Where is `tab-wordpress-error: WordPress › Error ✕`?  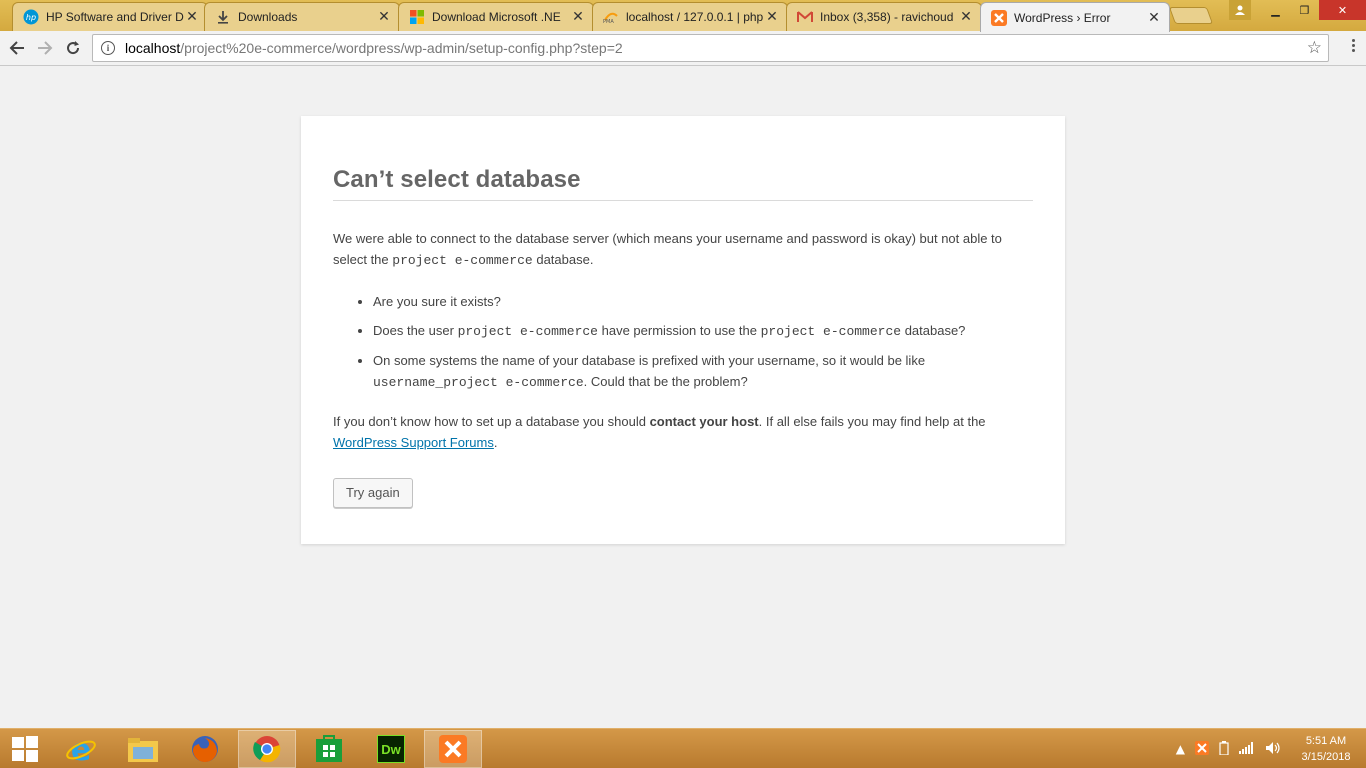 tab-wordpress-error: WordPress › Error ✕ is located at coordinates (1075, 17).